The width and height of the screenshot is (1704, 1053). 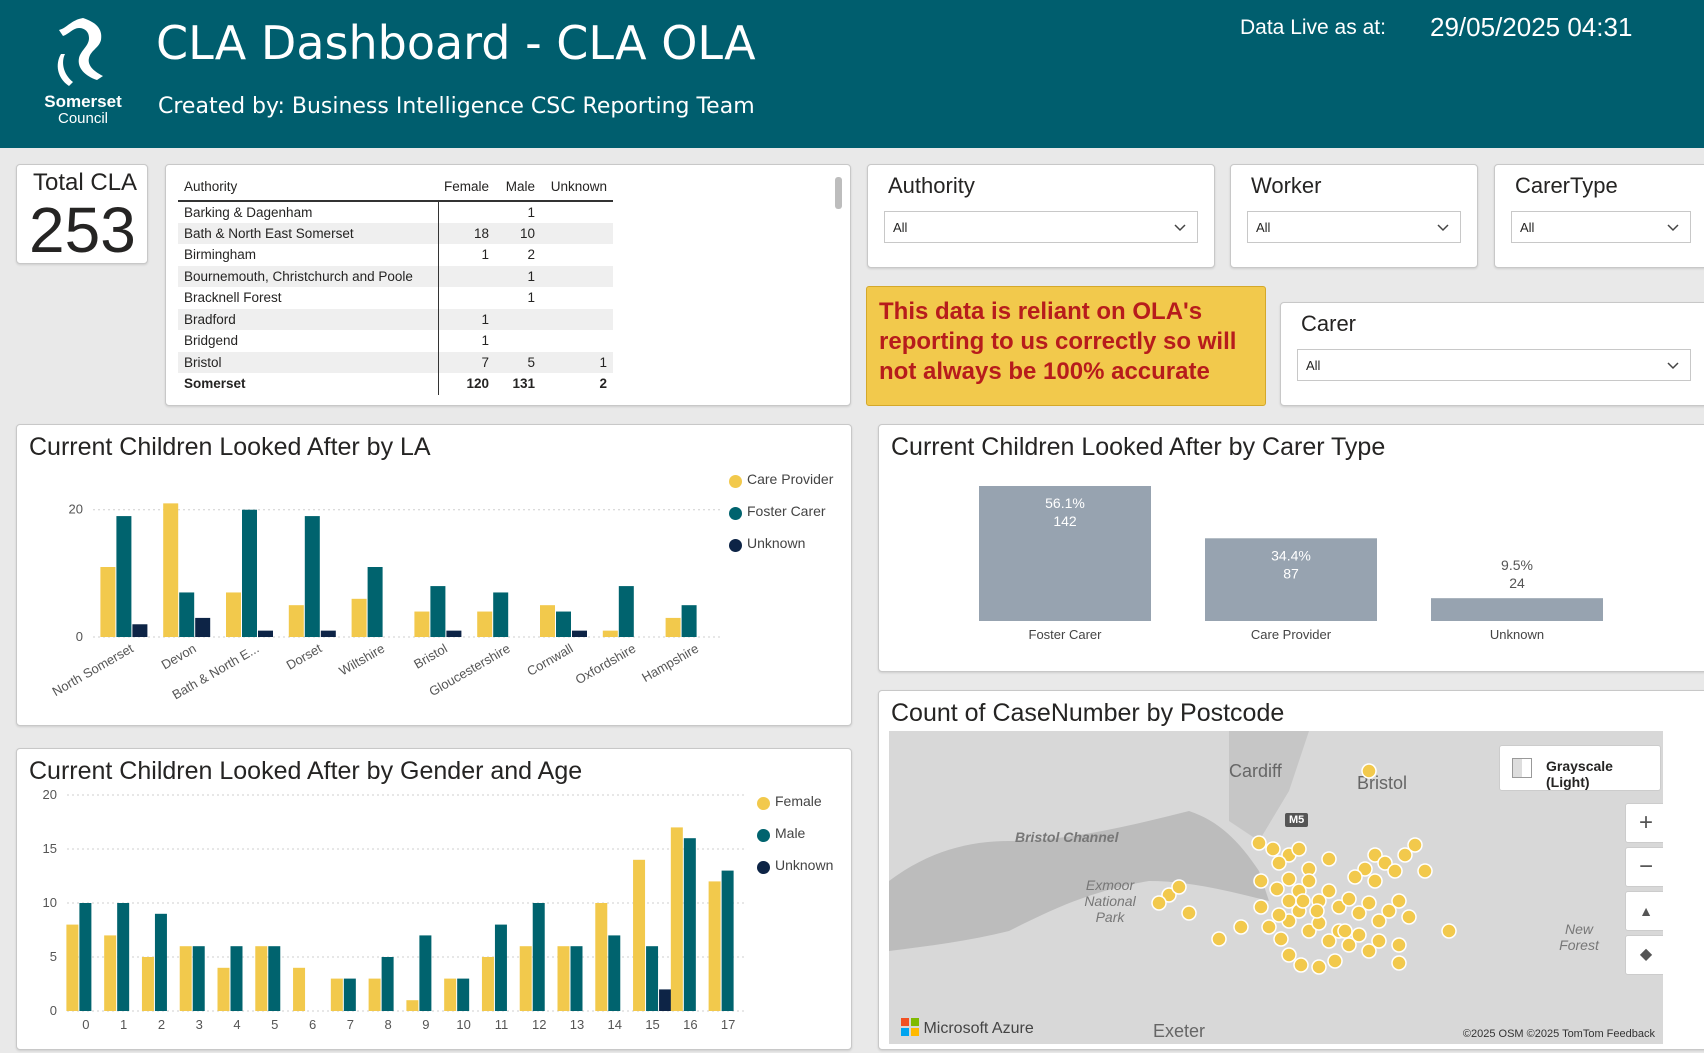 What do you see at coordinates (1041, 227) in the screenshot?
I see `authority-dropdown: All` at bounding box center [1041, 227].